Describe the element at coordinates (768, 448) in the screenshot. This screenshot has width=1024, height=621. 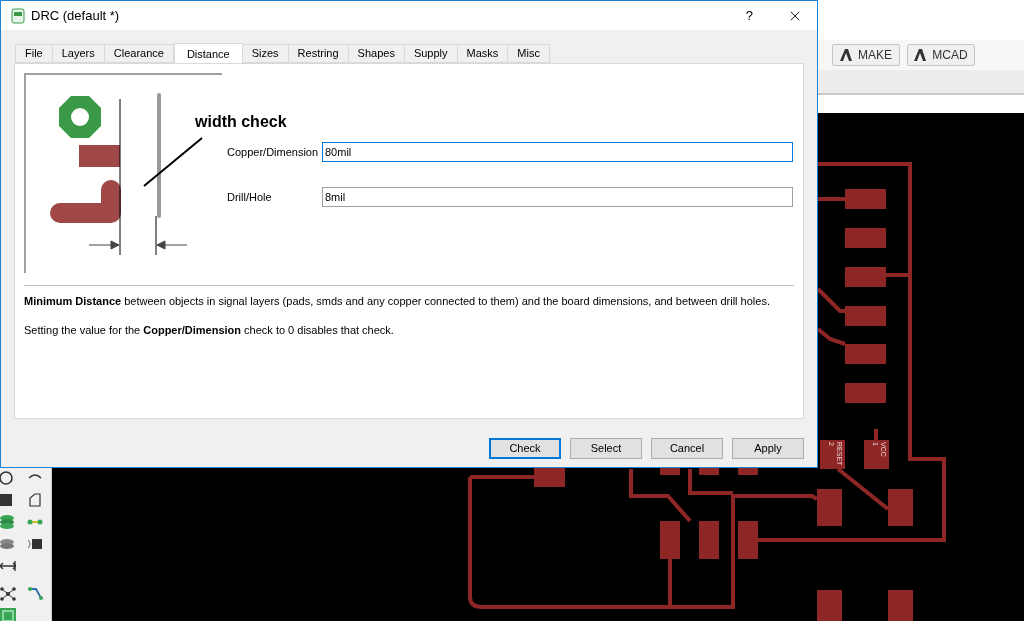
I see `dialog-button: Apply` at that location.